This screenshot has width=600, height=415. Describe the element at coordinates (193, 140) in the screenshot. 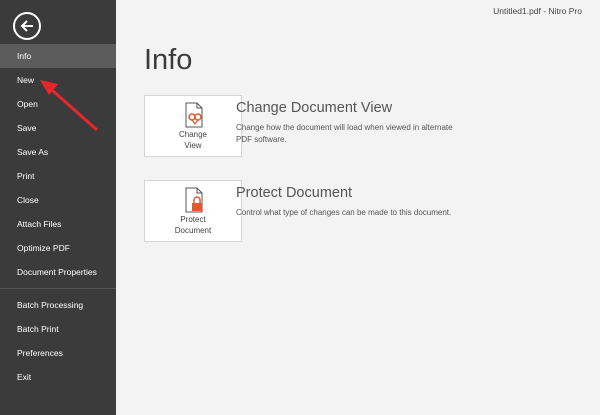

I see `change-view-label: Change View` at that location.